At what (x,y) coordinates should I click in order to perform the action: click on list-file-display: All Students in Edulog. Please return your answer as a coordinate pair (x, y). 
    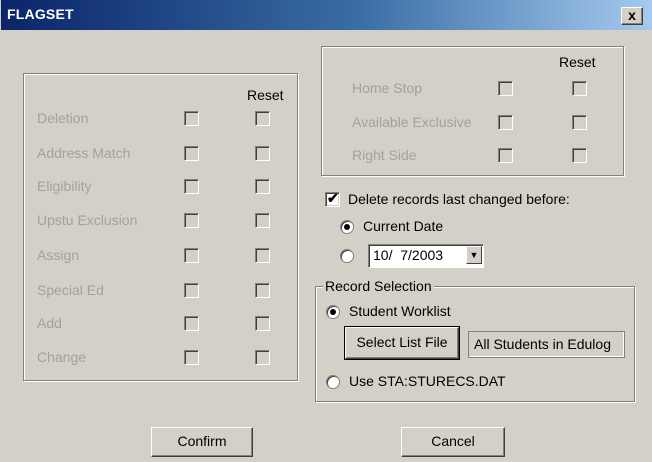
    Looking at the image, I should click on (546, 344).